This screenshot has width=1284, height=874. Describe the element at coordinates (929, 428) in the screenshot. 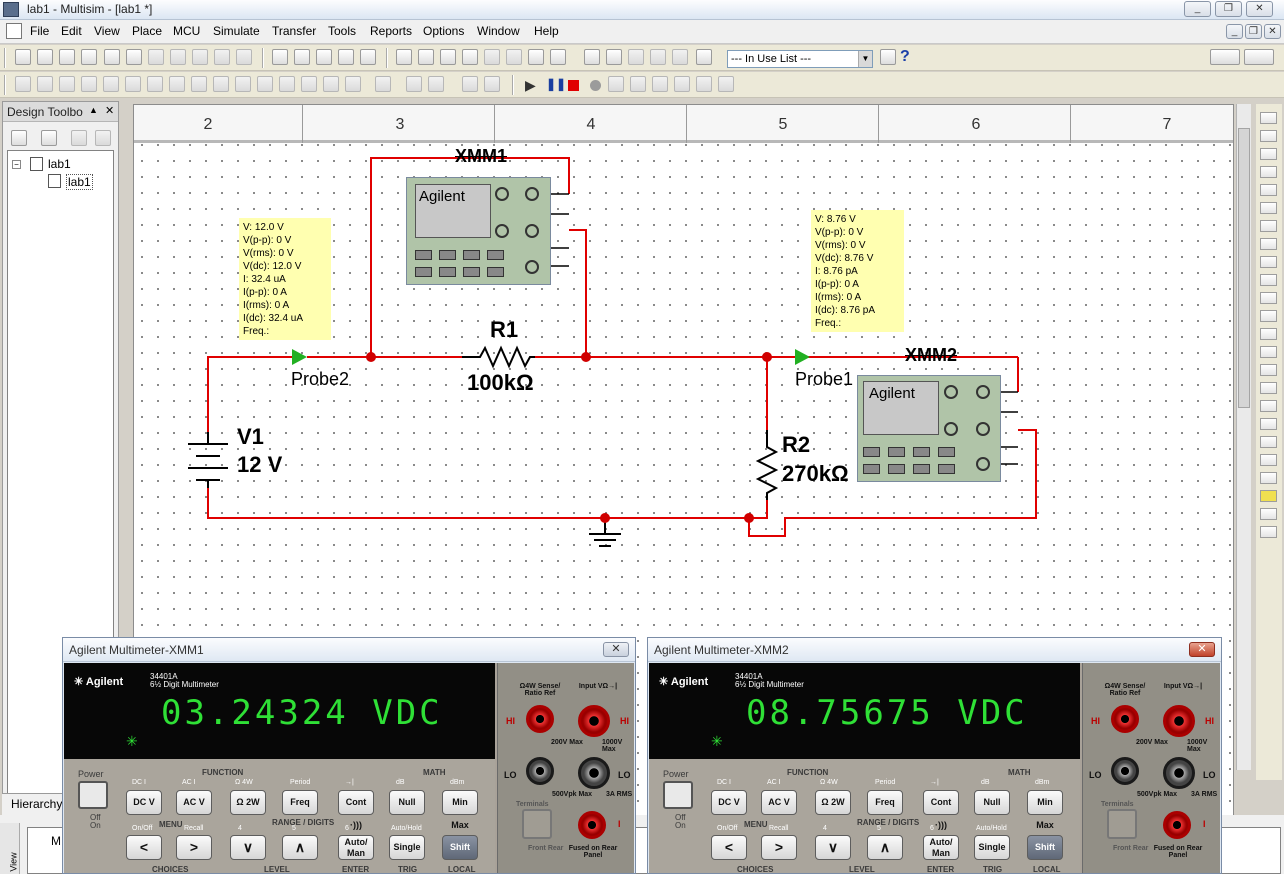

I see `xmm2-symbol: Agilent` at that location.